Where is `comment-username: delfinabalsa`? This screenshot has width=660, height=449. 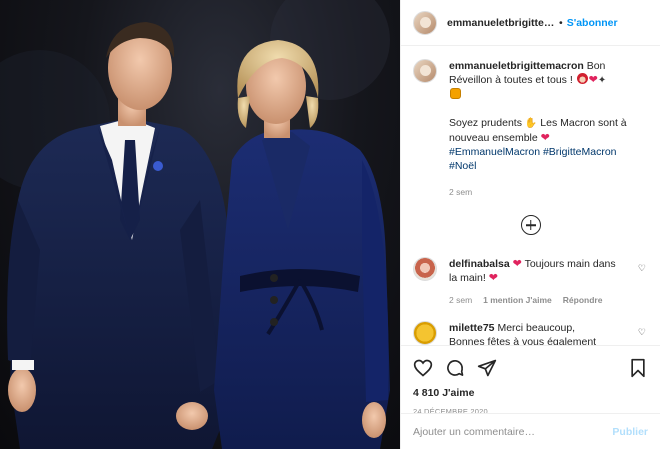 comment-username: delfinabalsa is located at coordinates (479, 264).